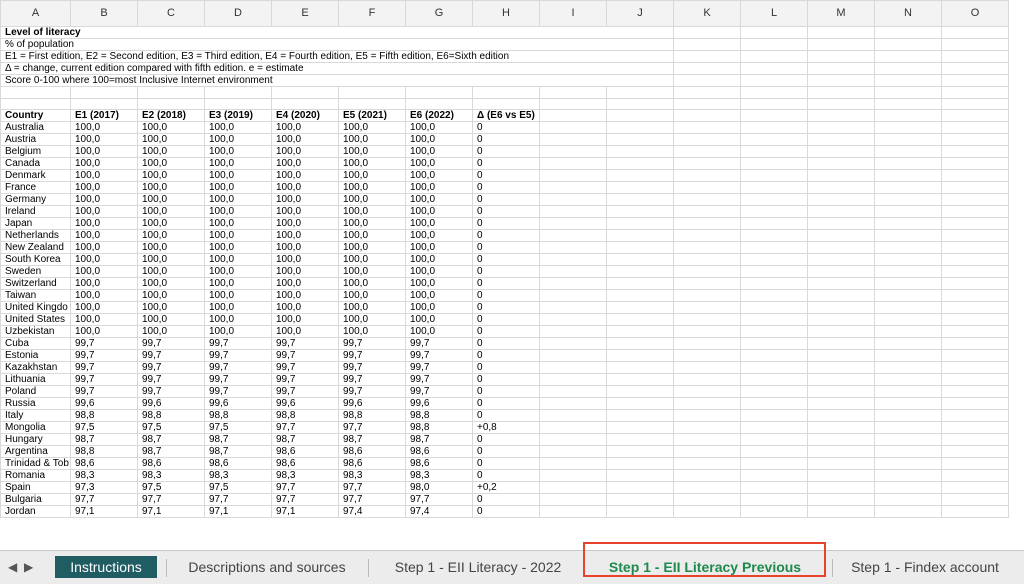 The height and width of the screenshot is (584, 1024). Describe the element at coordinates (104, 13) in the screenshot. I see `column-header-b: B` at that location.